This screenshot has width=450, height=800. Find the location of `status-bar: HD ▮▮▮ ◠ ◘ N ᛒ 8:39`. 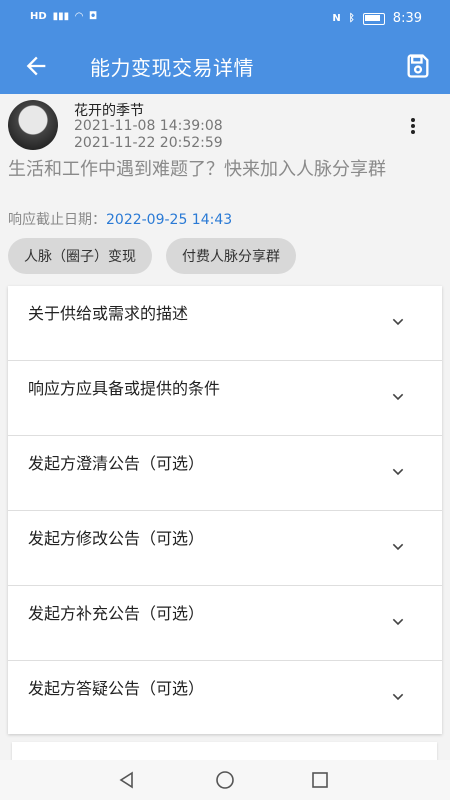

status-bar: HD ▮▮▮ ◠ ◘ N ᛒ 8:39 is located at coordinates (225, 19).